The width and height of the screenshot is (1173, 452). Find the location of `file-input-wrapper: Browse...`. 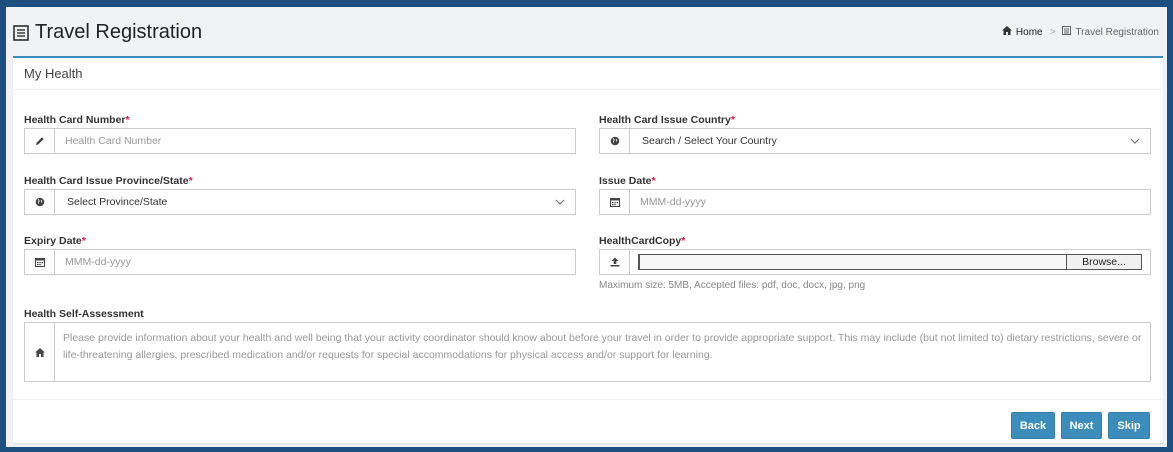

file-input-wrapper: Browse... is located at coordinates (890, 262).